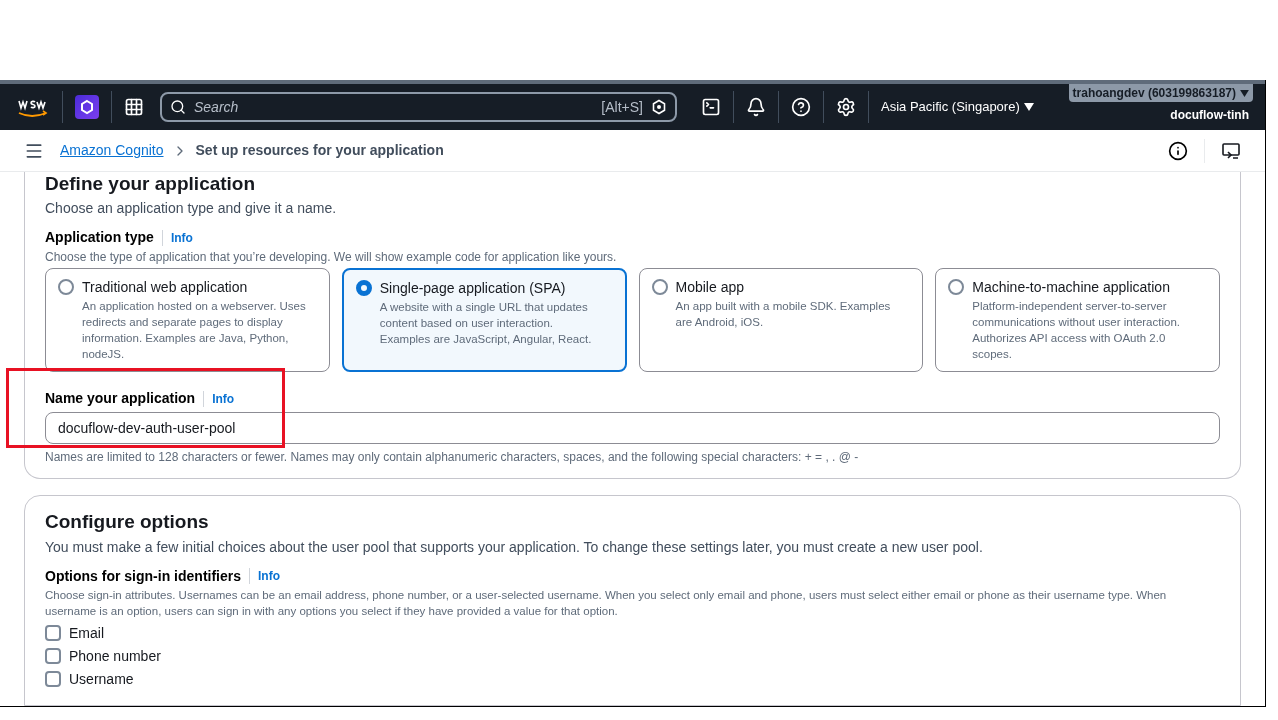  What do you see at coordinates (783, 314) in the screenshot?
I see `tile-description: An app built with a mobile SDK. Examples are Android, iOS.` at bounding box center [783, 314].